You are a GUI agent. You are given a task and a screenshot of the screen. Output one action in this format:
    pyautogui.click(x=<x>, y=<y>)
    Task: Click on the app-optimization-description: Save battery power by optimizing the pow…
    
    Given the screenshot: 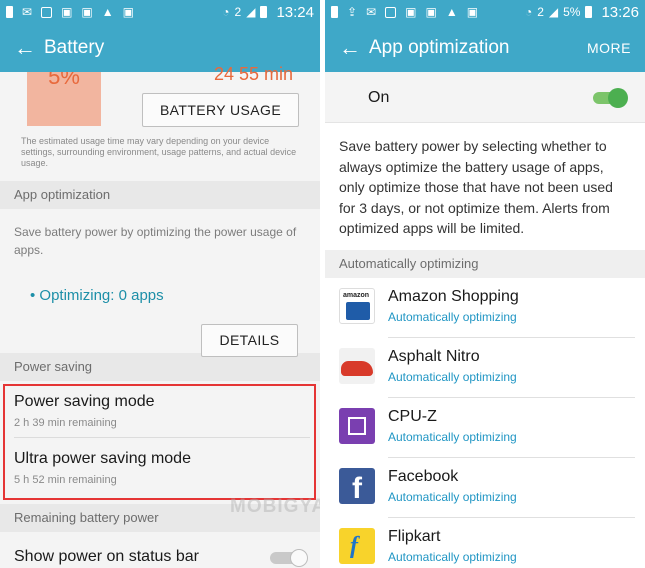 What is the action you would take?
    pyautogui.click(x=155, y=241)
    